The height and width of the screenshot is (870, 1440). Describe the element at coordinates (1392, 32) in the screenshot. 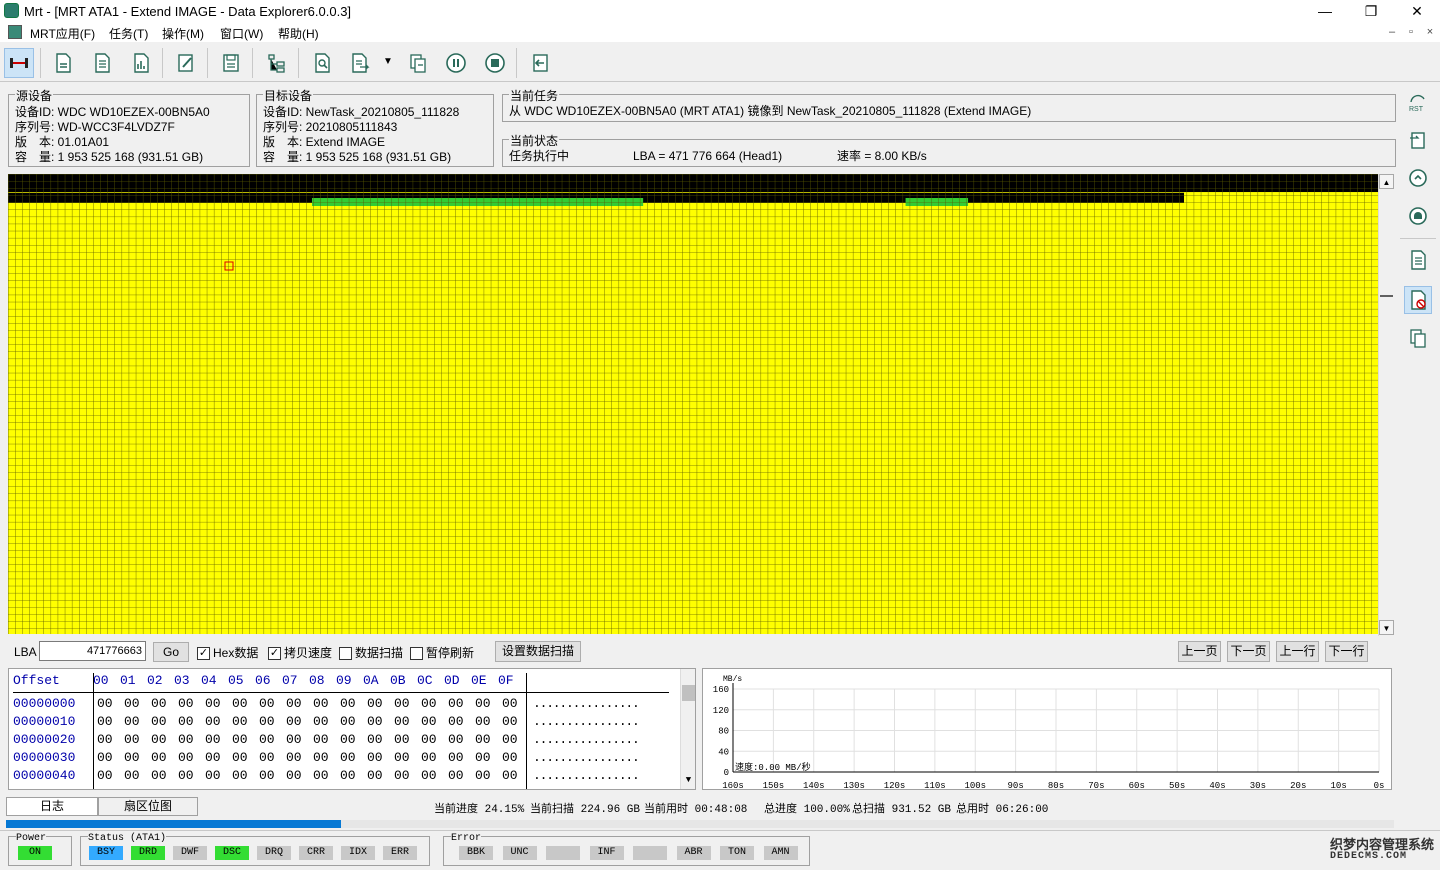

I see `mdi-minimize-button: –` at that location.